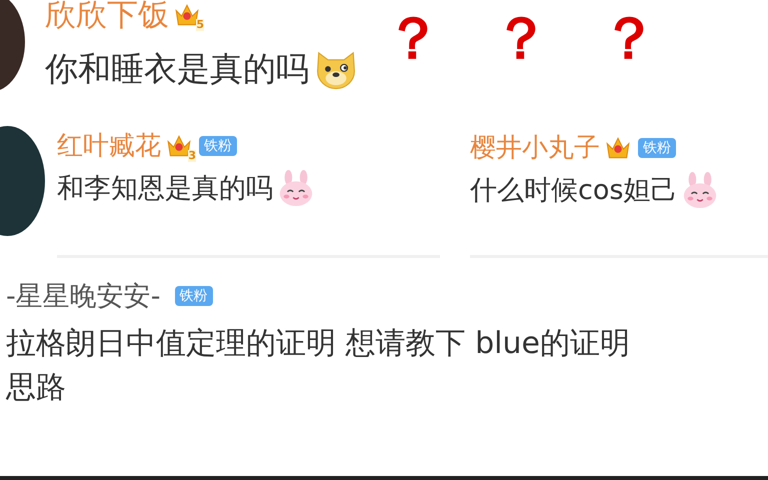 This screenshot has width=768, height=480. Describe the element at coordinates (192, 156) in the screenshot. I see `level-number: 3` at that location.